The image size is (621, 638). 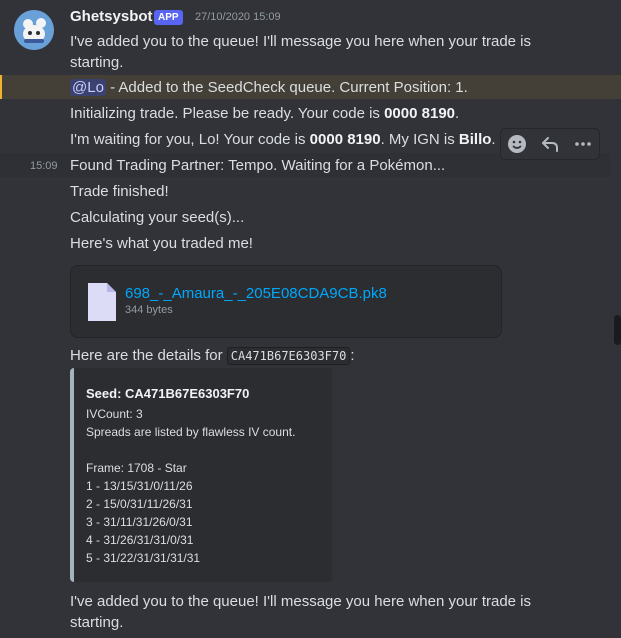 What do you see at coordinates (352, 355) in the screenshot?
I see `details-end: :` at bounding box center [352, 355].